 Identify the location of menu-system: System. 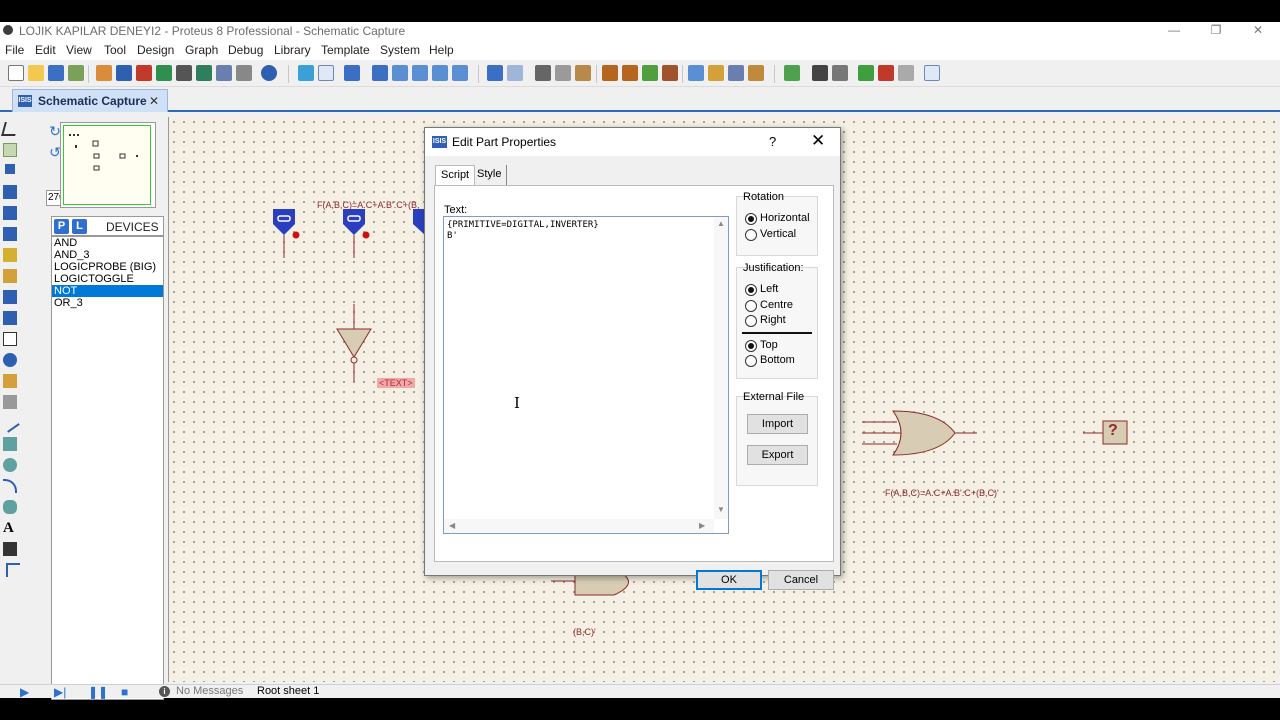
(400, 50).